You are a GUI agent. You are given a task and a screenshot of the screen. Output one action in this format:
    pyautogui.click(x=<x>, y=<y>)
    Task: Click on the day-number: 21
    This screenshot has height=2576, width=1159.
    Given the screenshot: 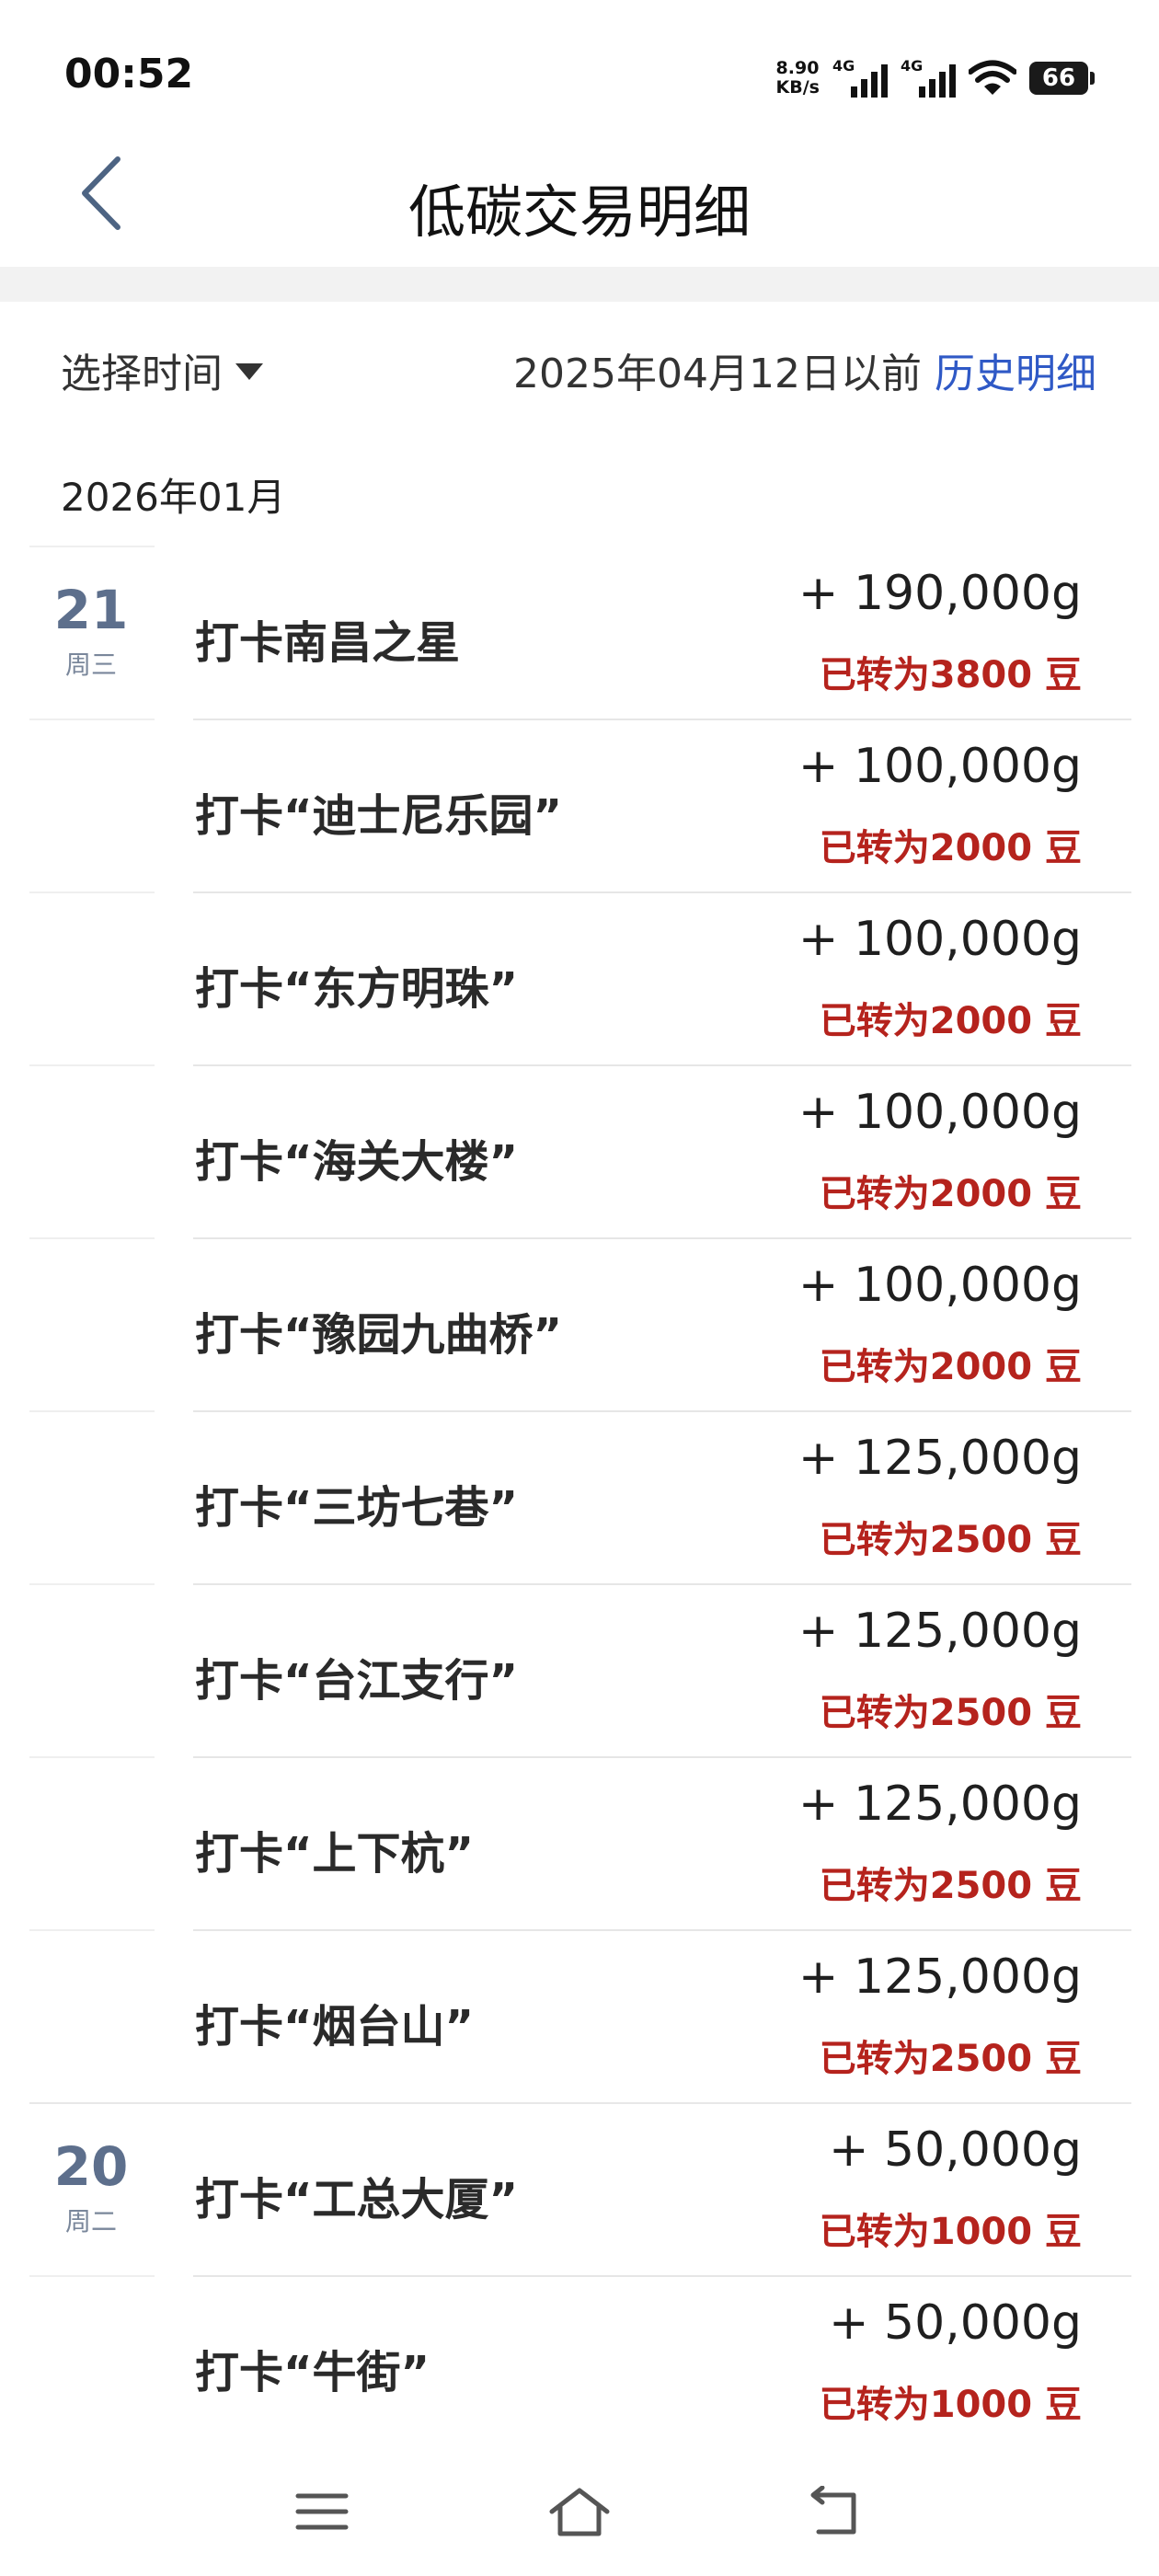 What is the action you would take?
    pyautogui.click(x=91, y=610)
    